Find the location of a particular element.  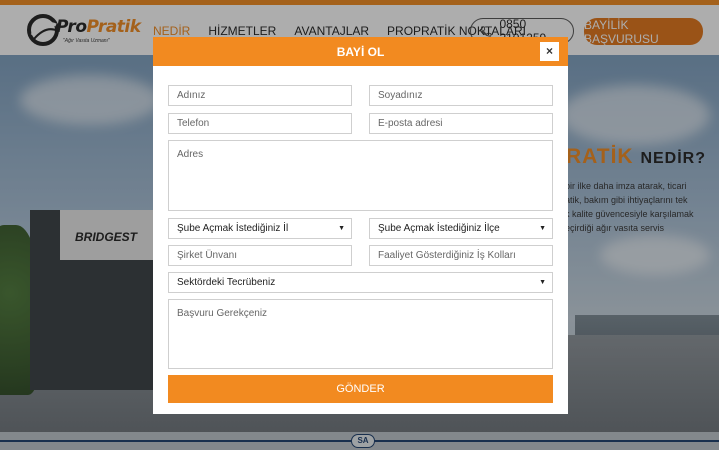

address-textarea: Adres is located at coordinates (360, 175).